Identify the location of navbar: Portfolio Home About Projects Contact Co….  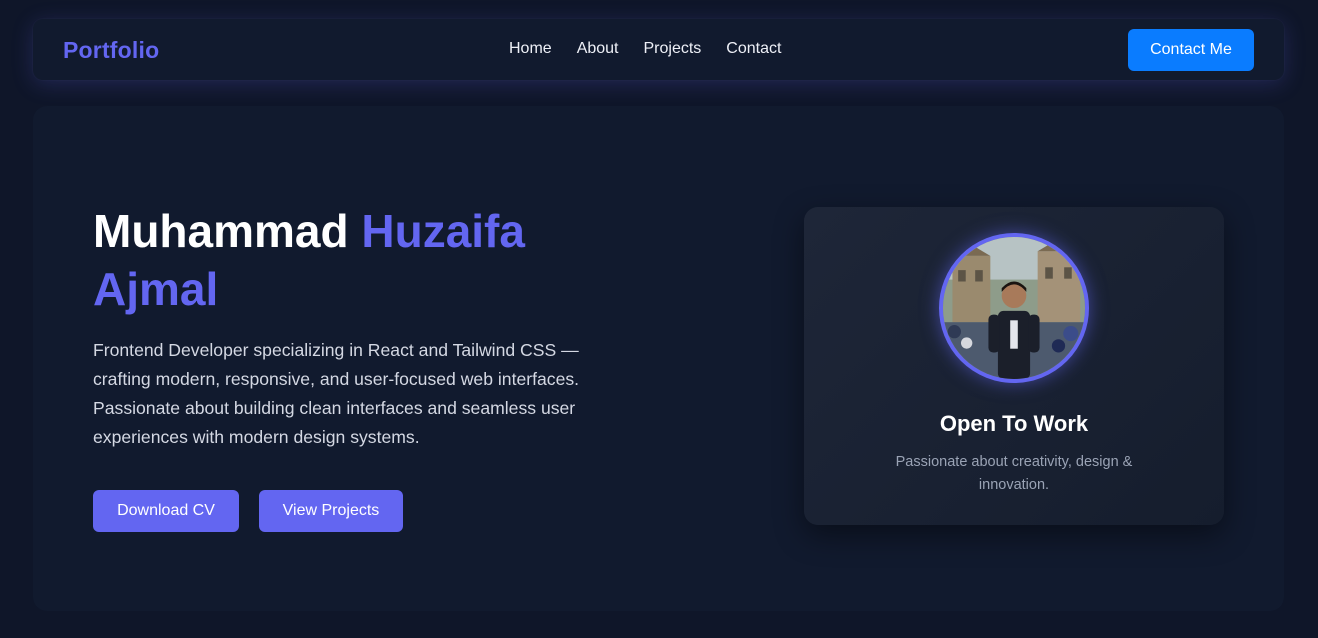
(658, 49).